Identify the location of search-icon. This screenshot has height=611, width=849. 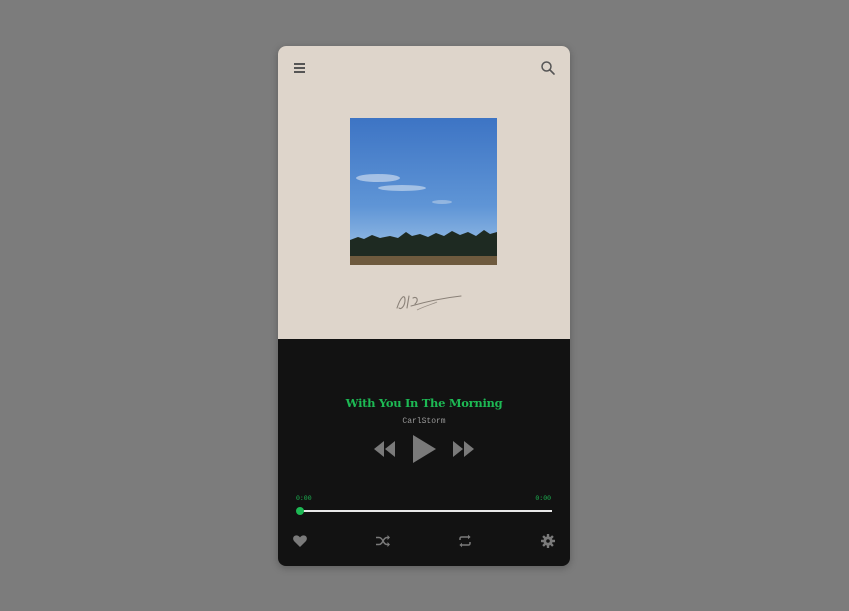
(548, 68).